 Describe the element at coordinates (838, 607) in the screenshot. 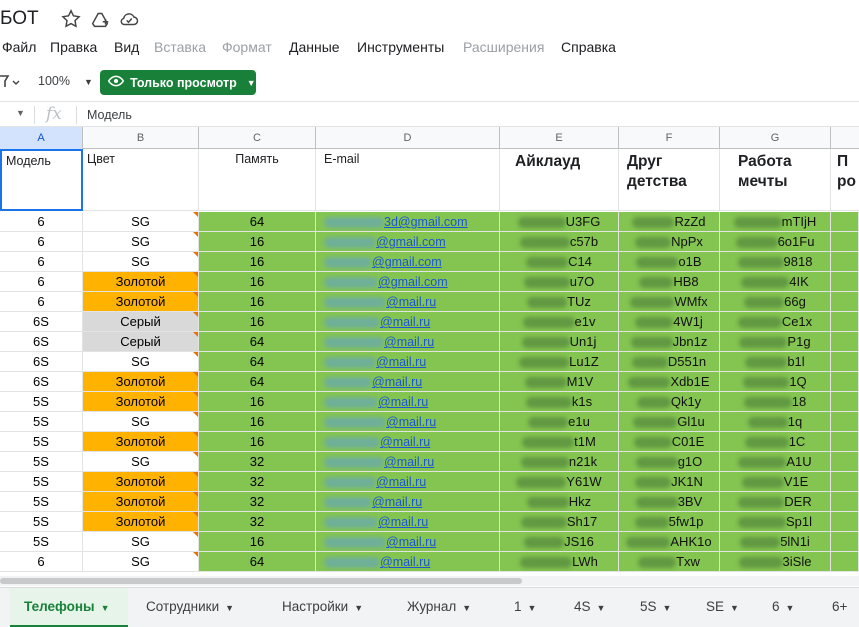

I see `sheet-tab: 6+` at that location.